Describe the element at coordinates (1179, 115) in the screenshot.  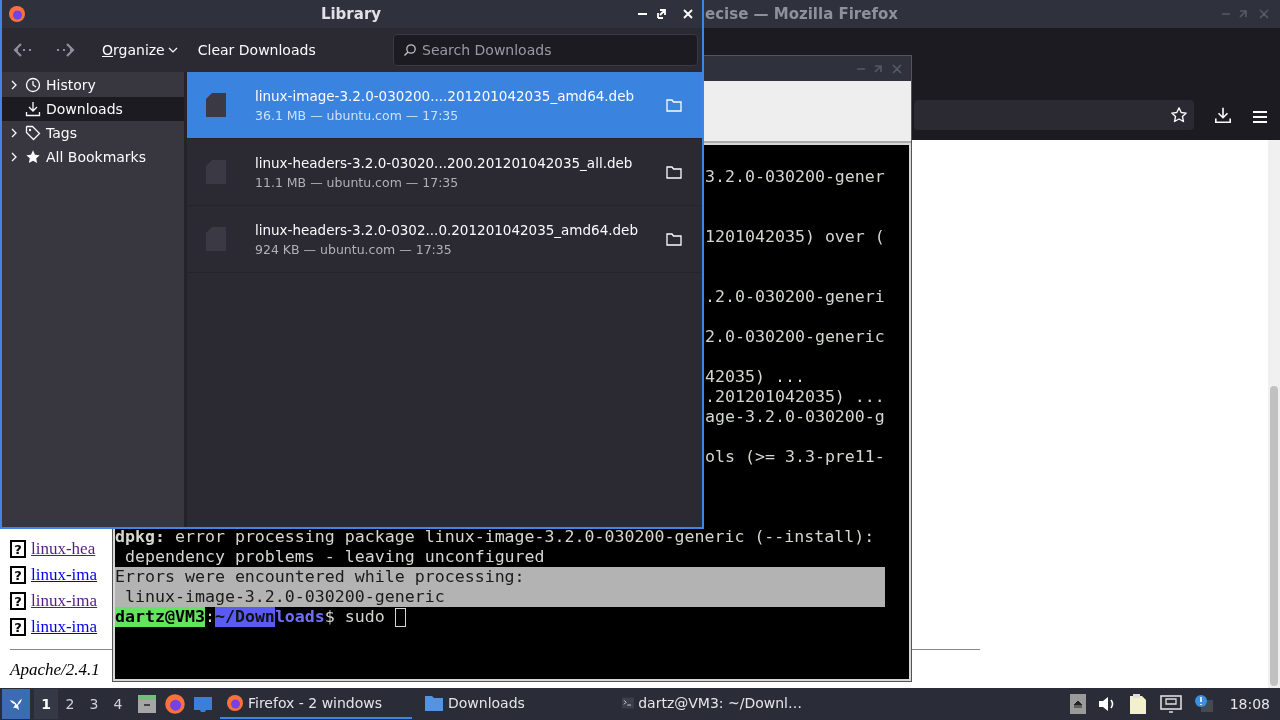
I see `bookmark-star-icon` at that location.